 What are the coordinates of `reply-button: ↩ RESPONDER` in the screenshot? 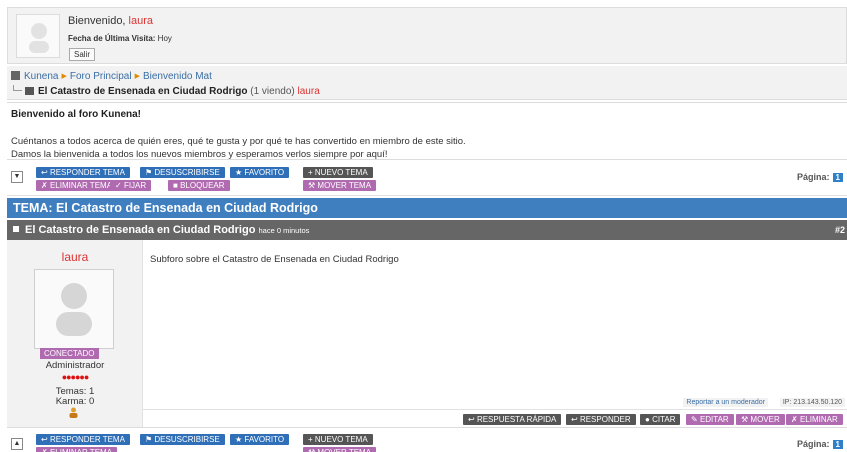 It's located at (601, 419).